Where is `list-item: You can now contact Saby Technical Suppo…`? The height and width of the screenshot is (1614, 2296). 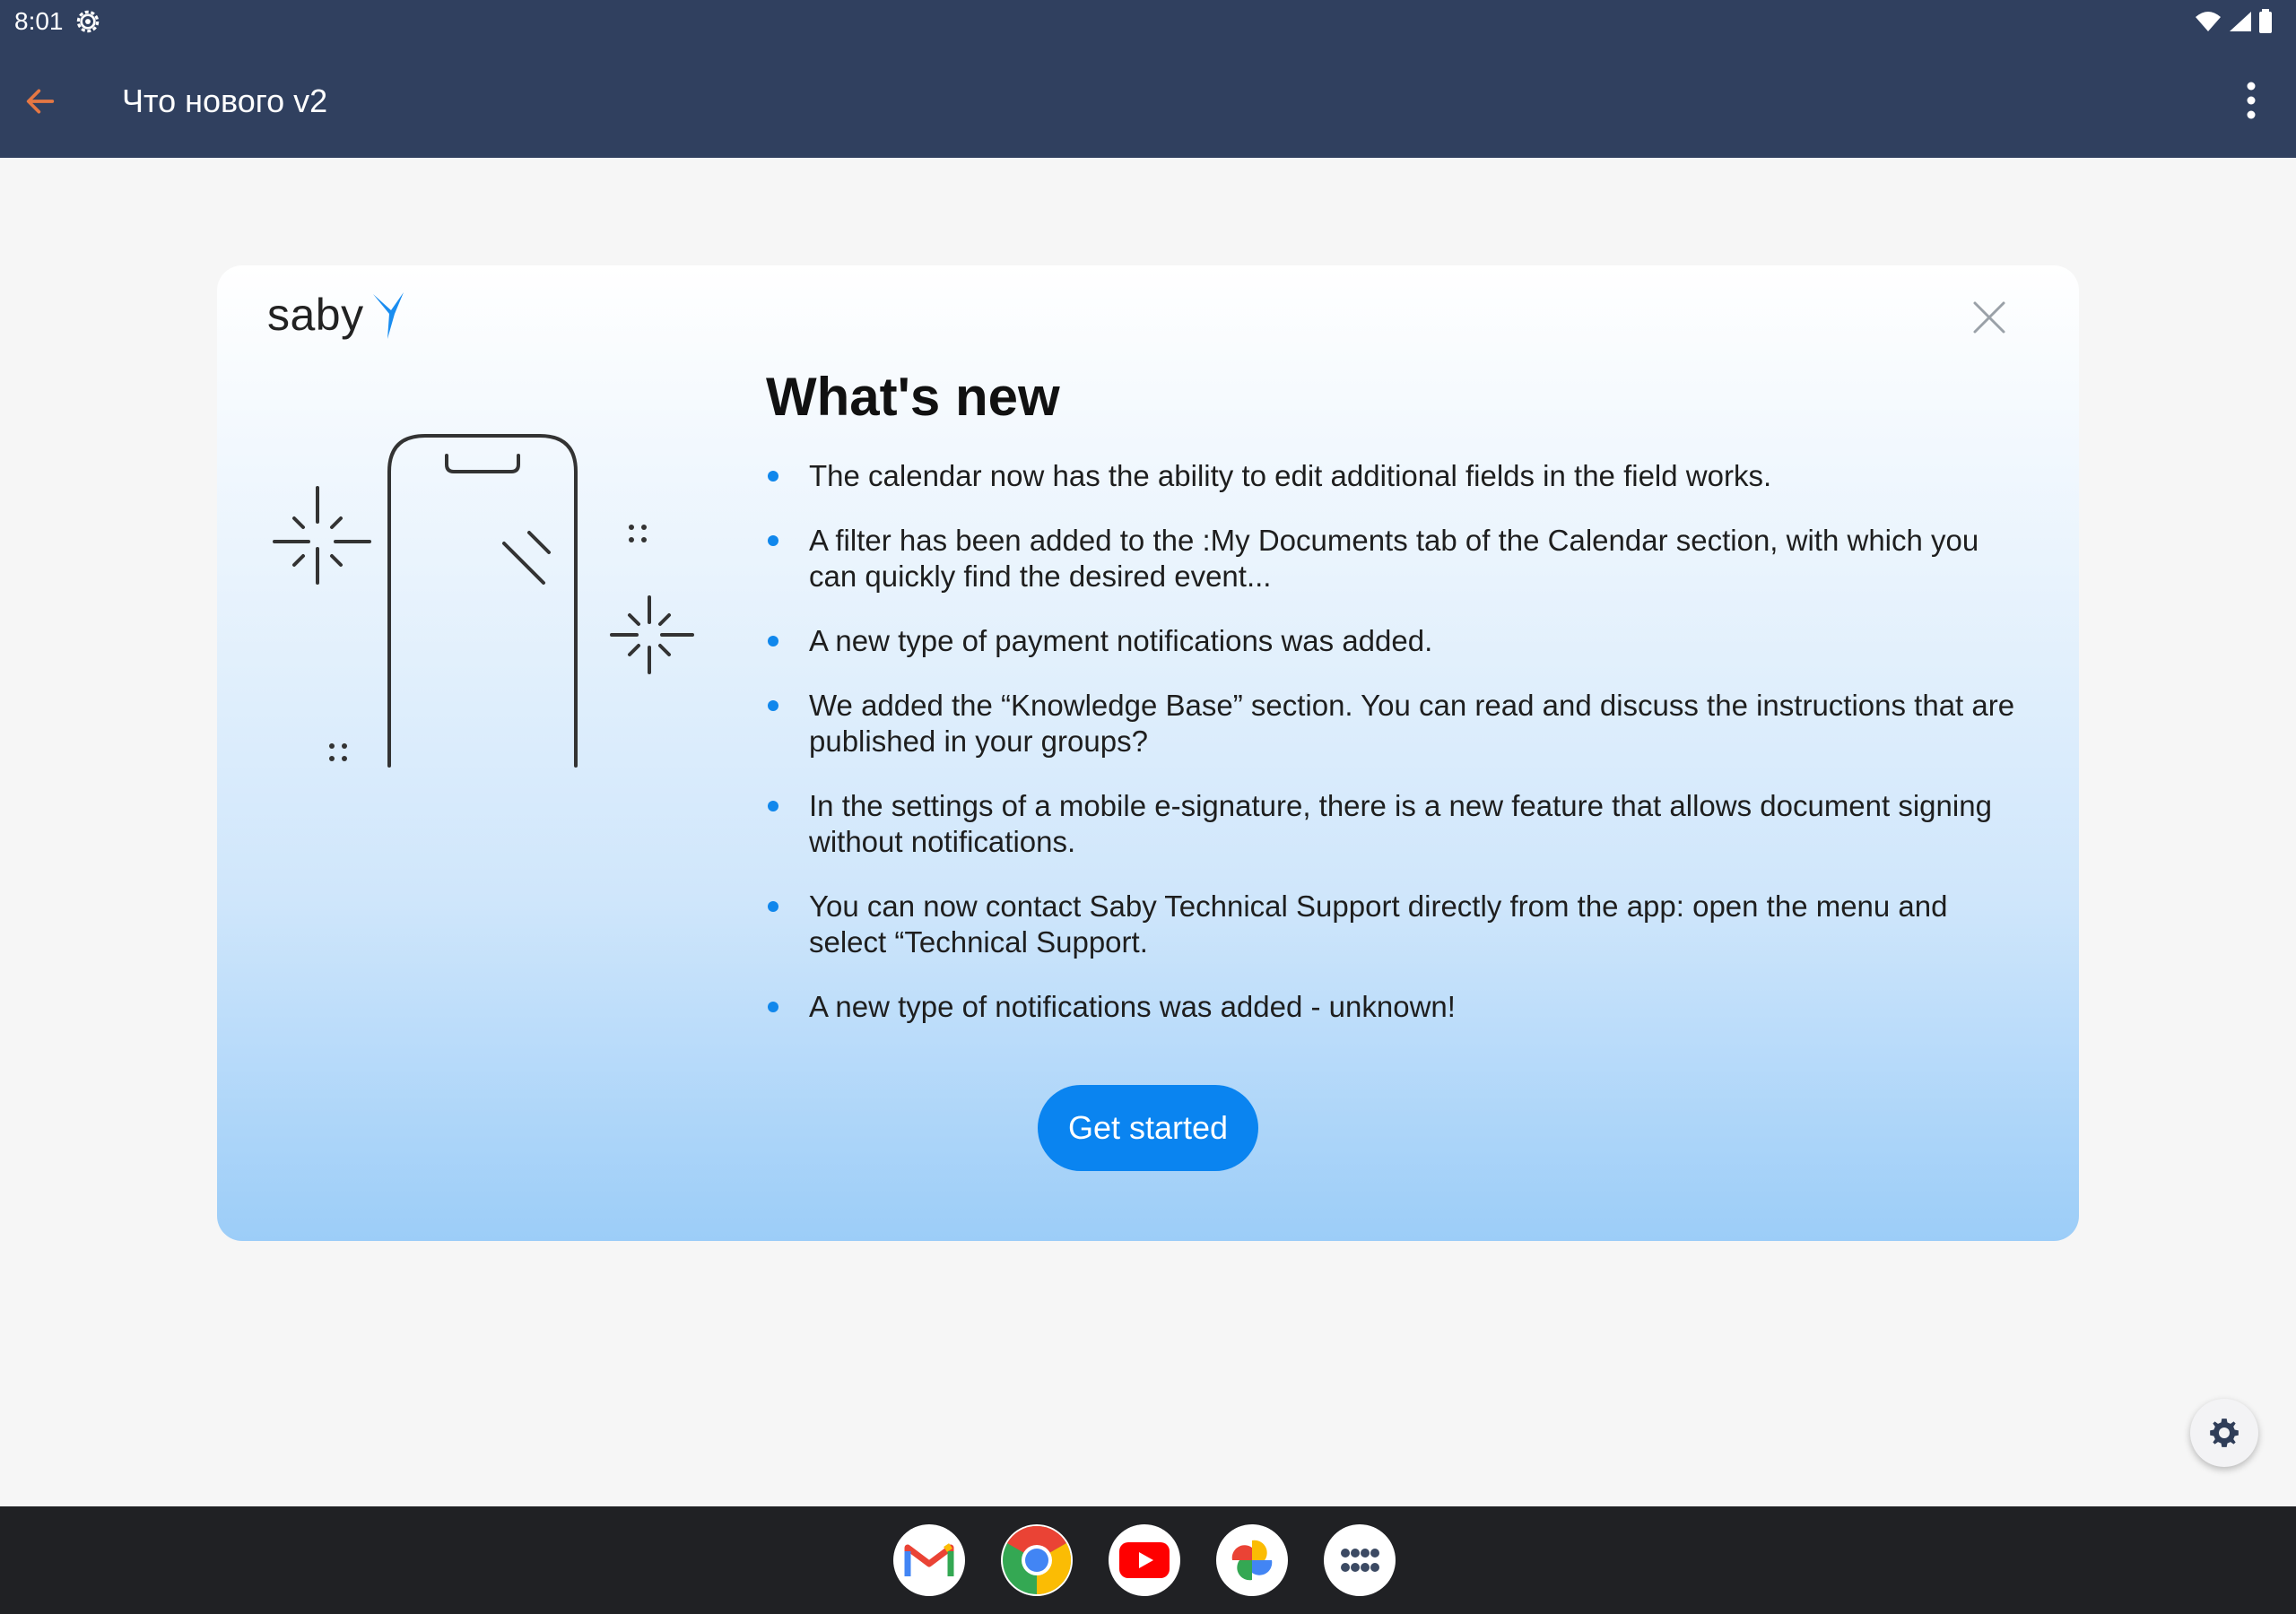
list-item: You can now contact Saby Technical Suppo… is located at coordinates (1394, 924).